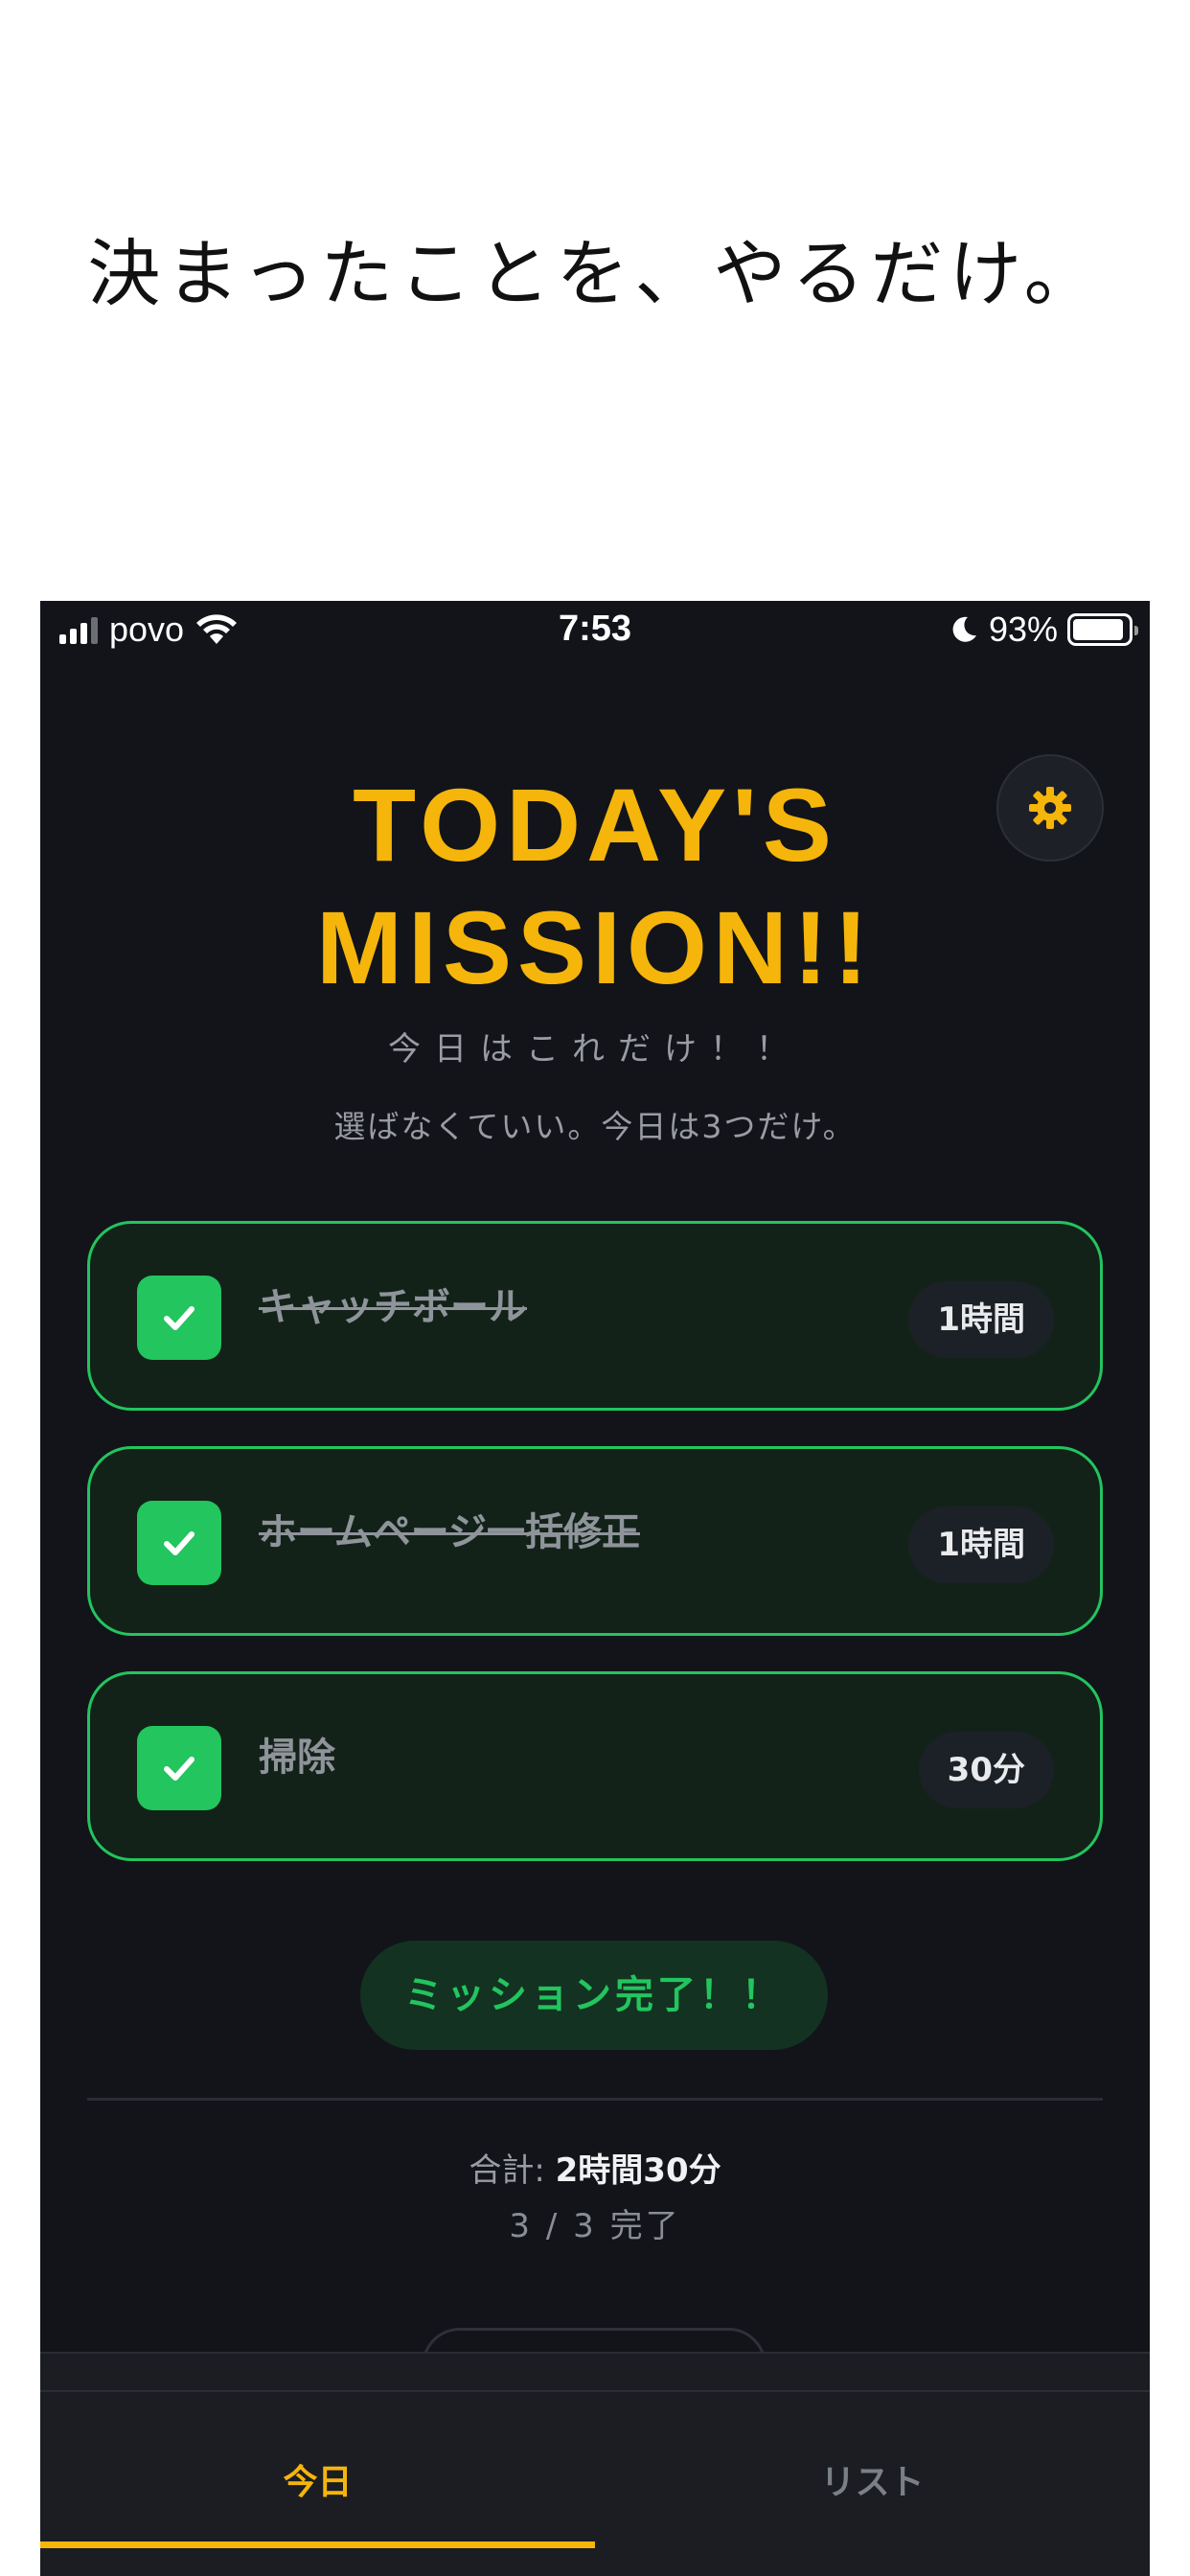 The width and height of the screenshot is (1190, 2576). What do you see at coordinates (318, 2484) in the screenshot?
I see `tab-today: 今日` at bounding box center [318, 2484].